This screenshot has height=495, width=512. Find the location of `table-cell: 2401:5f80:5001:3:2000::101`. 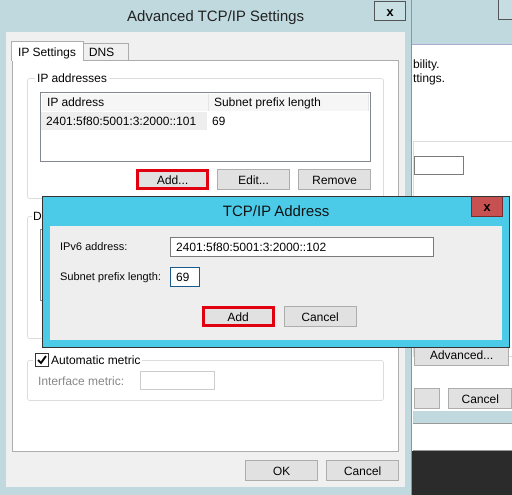

table-cell: 2401:5f80:5001:3:2000::101 is located at coordinates (124, 121).